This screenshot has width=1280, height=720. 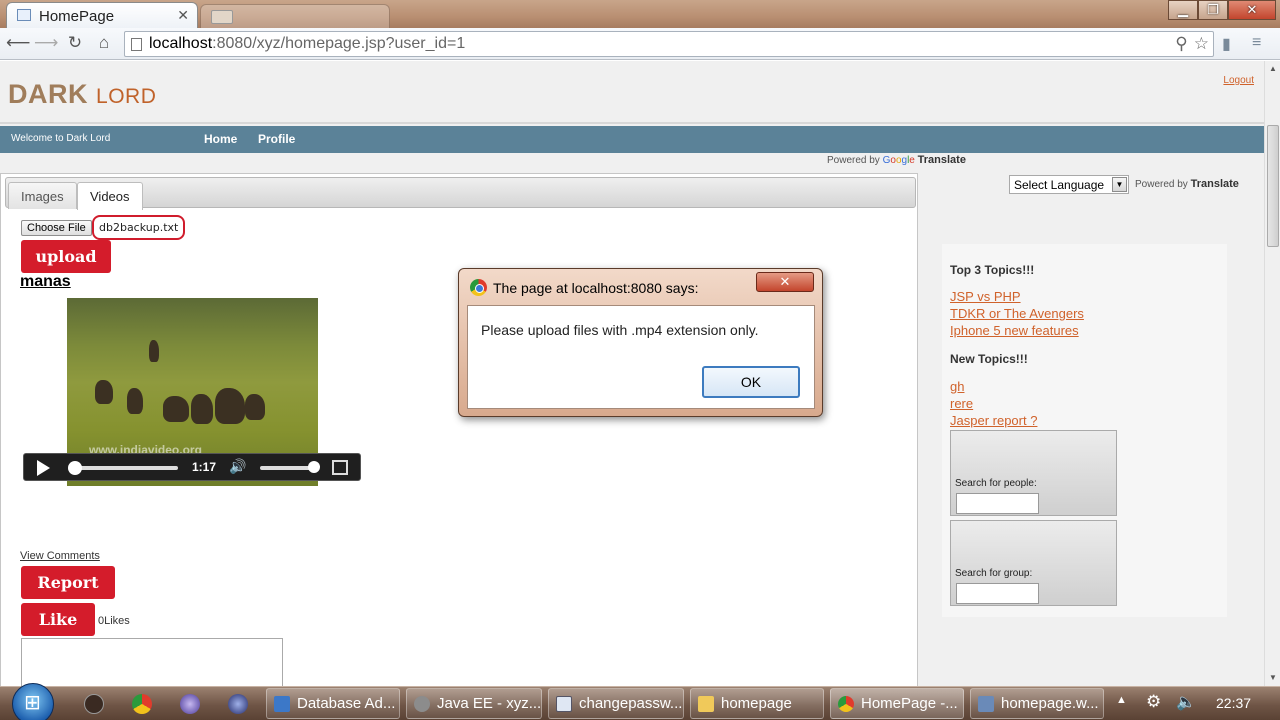 What do you see at coordinates (286, 468) in the screenshot?
I see `volume-slider` at bounding box center [286, 468].